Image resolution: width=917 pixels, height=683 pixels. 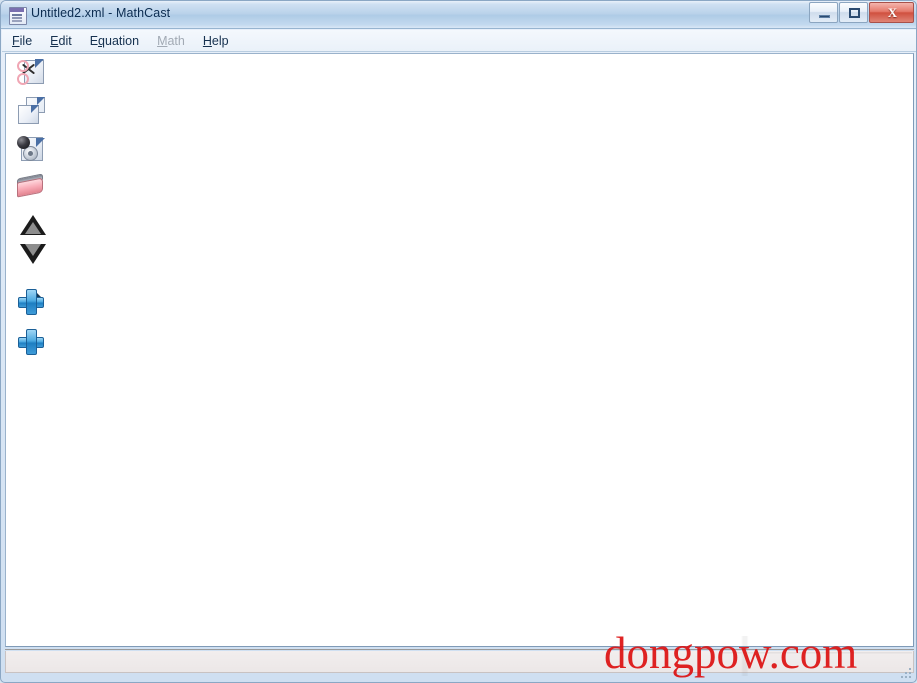 What do you see at coordinates (171, 40) in the screenshot?
I see `menu-item-math: Math` at bounding box center [171, 40].